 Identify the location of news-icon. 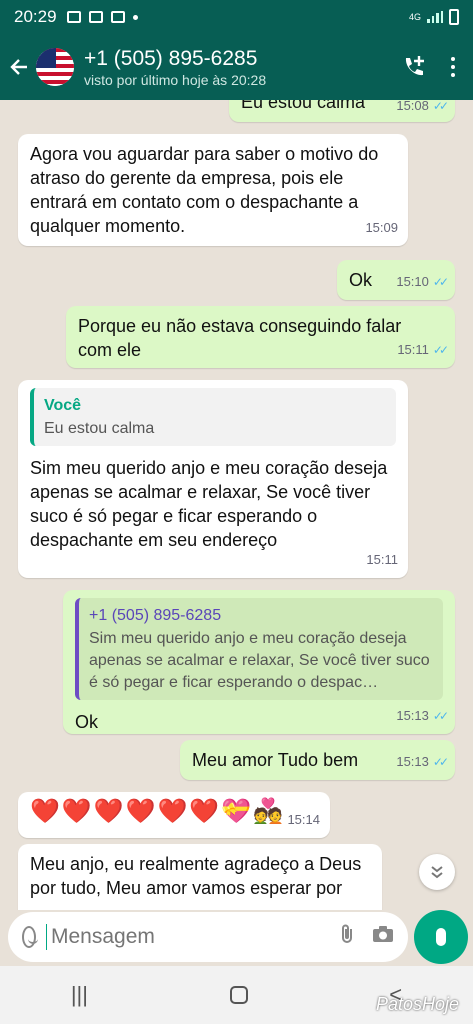
(117, 17).